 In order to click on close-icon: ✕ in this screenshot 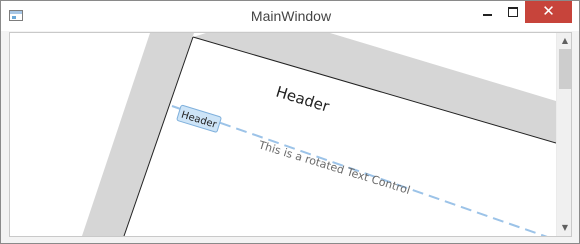, I will do `click(548, 11)`.